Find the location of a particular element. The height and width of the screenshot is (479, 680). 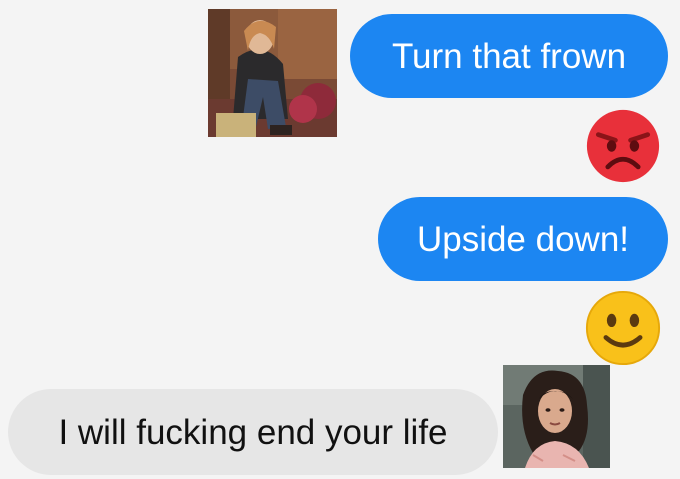

message-text: Upside down! is located at coordinates (523, 239).